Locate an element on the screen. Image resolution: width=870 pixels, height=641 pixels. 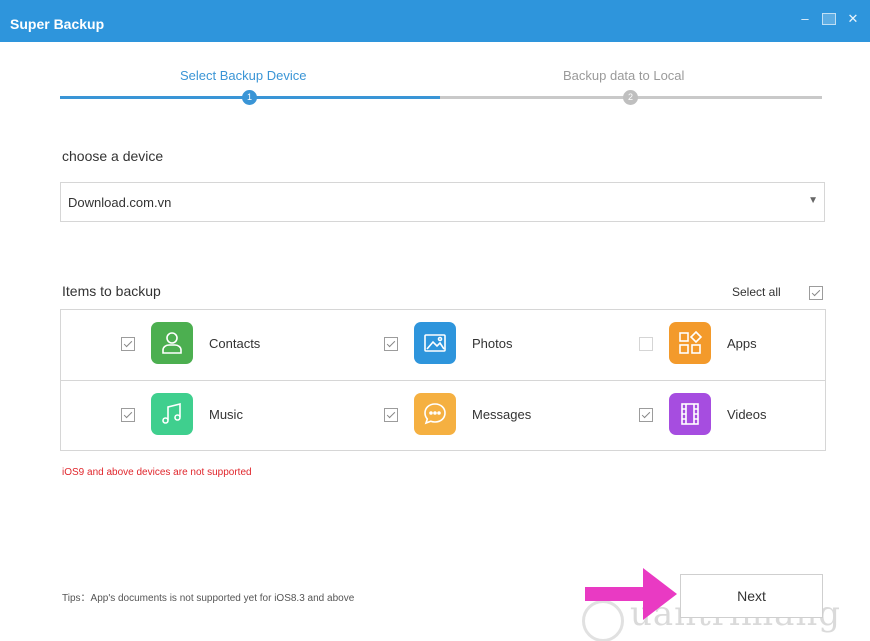
videos-checkbox is located at coordinates (646, 415).